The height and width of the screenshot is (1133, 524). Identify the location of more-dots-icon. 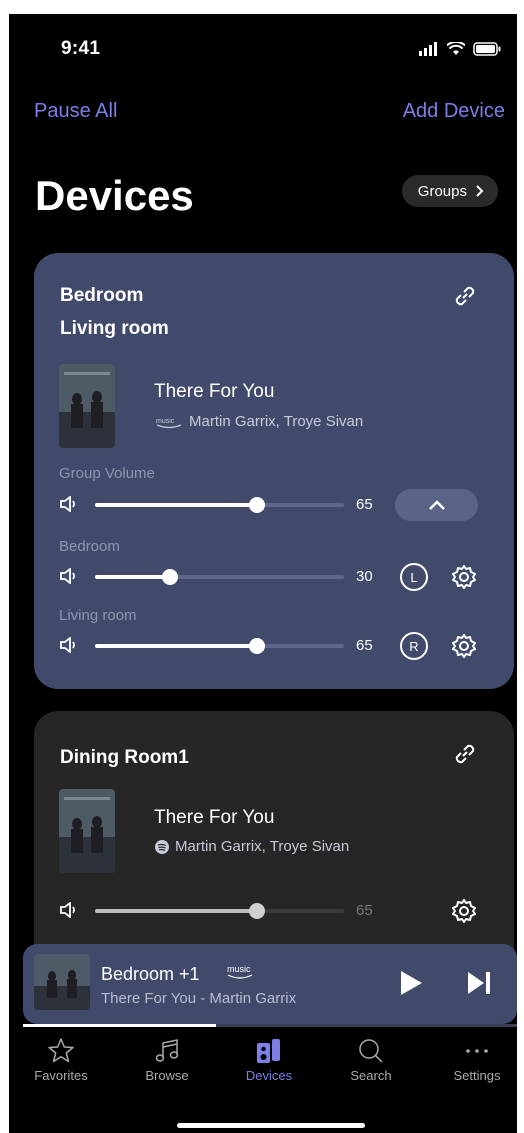
(477, 1051).